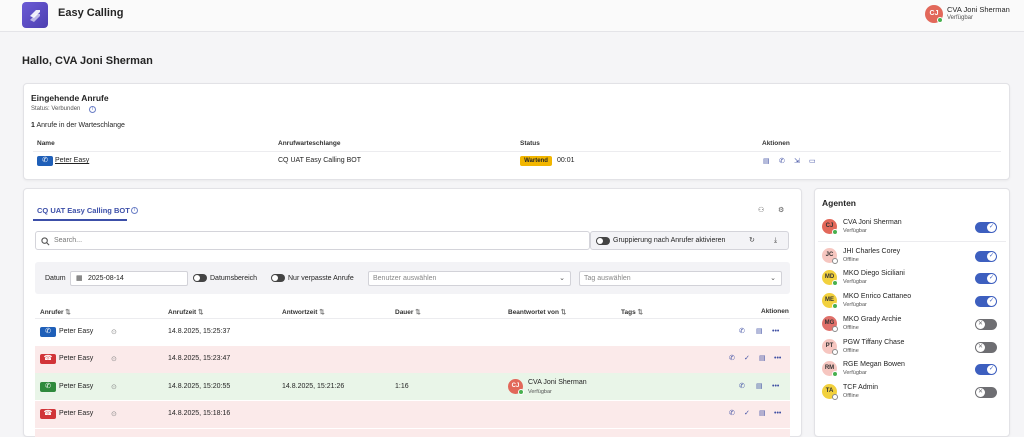 The image size is (1024, 437). I want to click on date-field: ▦ 2025-08-14, so click(129, 278).